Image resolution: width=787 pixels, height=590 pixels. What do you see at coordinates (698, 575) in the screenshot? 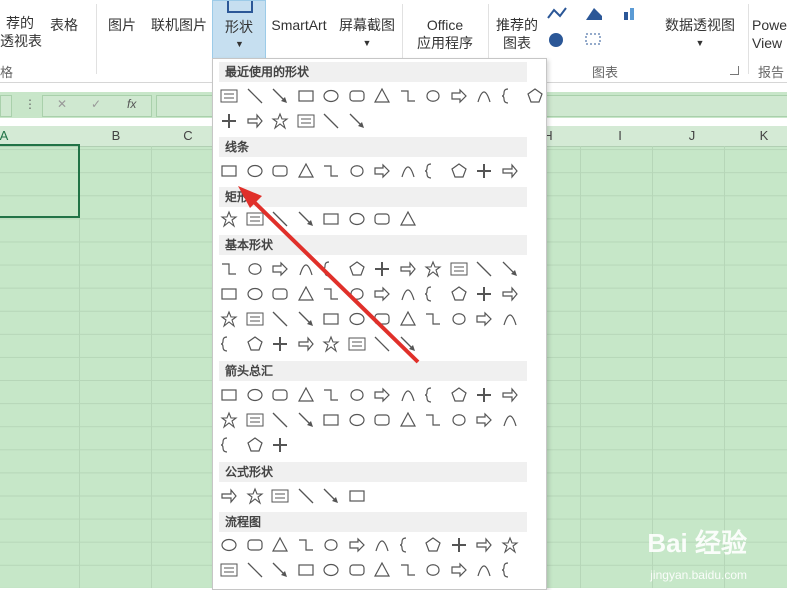
I see `watermark-url: jingyan.baidu.com` at bounding box center [698, 575].